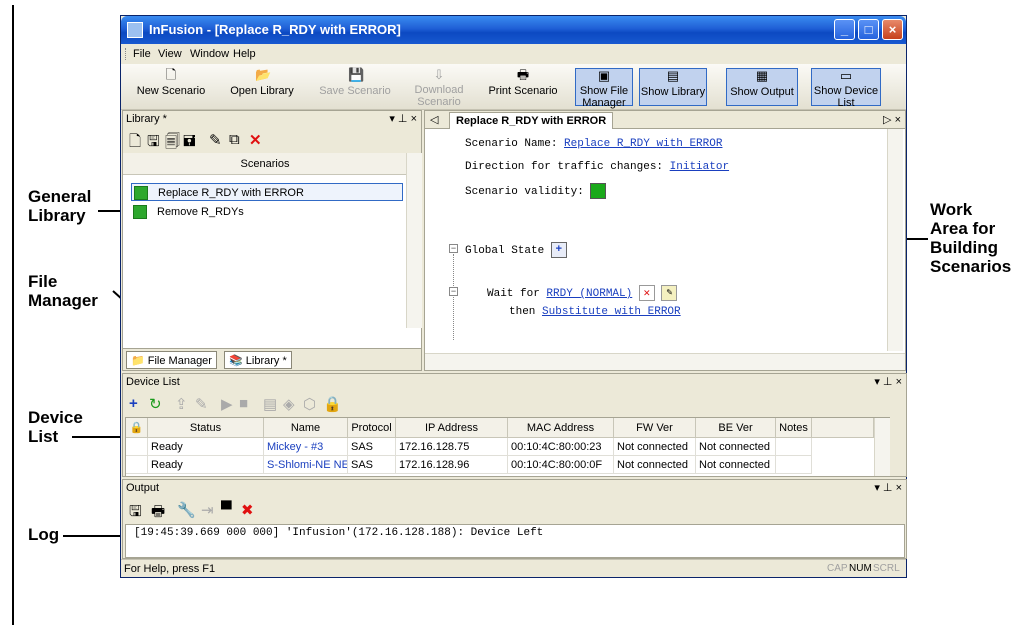 The image size is (1027, 630). What do you see at coordinates (171, 360) in the screenshot?
I see `tab-file-manager: 📁 File Manager` at bounding box center [171, 360].